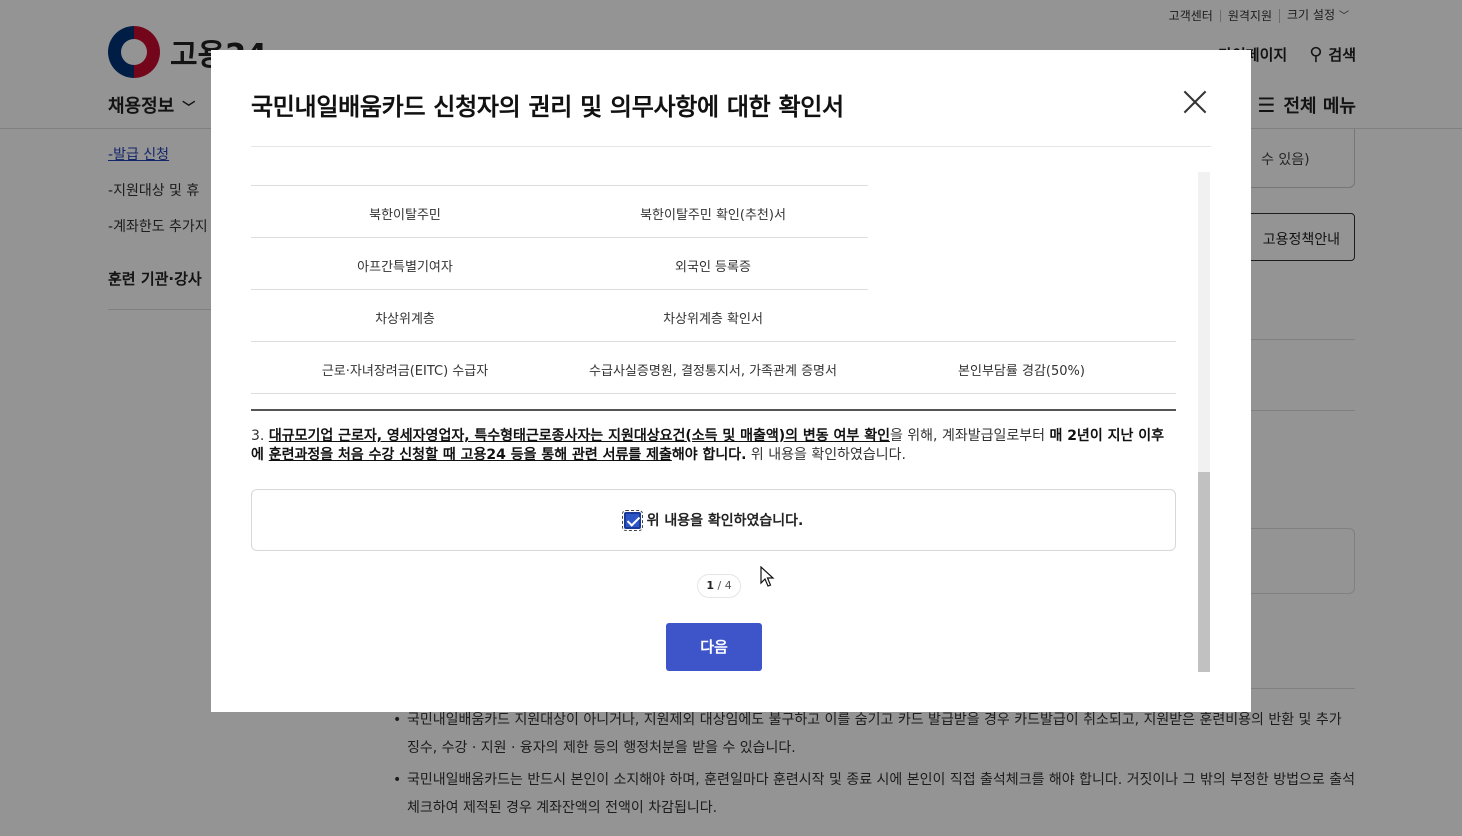  What do you see at coordinates (713, 215) in the screenshot?
I see `table-cell: 북한이탈주민 확인(추천)서` at bounding box center [713, 215].